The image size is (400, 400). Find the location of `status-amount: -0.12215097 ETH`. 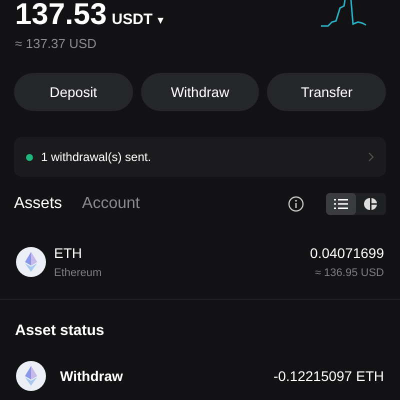

status-amount: -0.12215097 ETH is located at coordinates (328, 376).